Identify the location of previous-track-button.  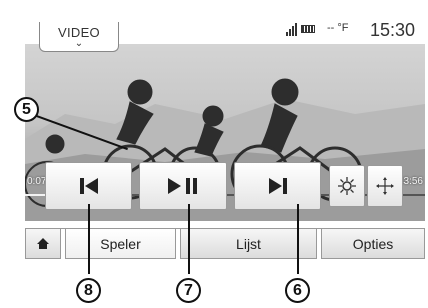
(88, 186).